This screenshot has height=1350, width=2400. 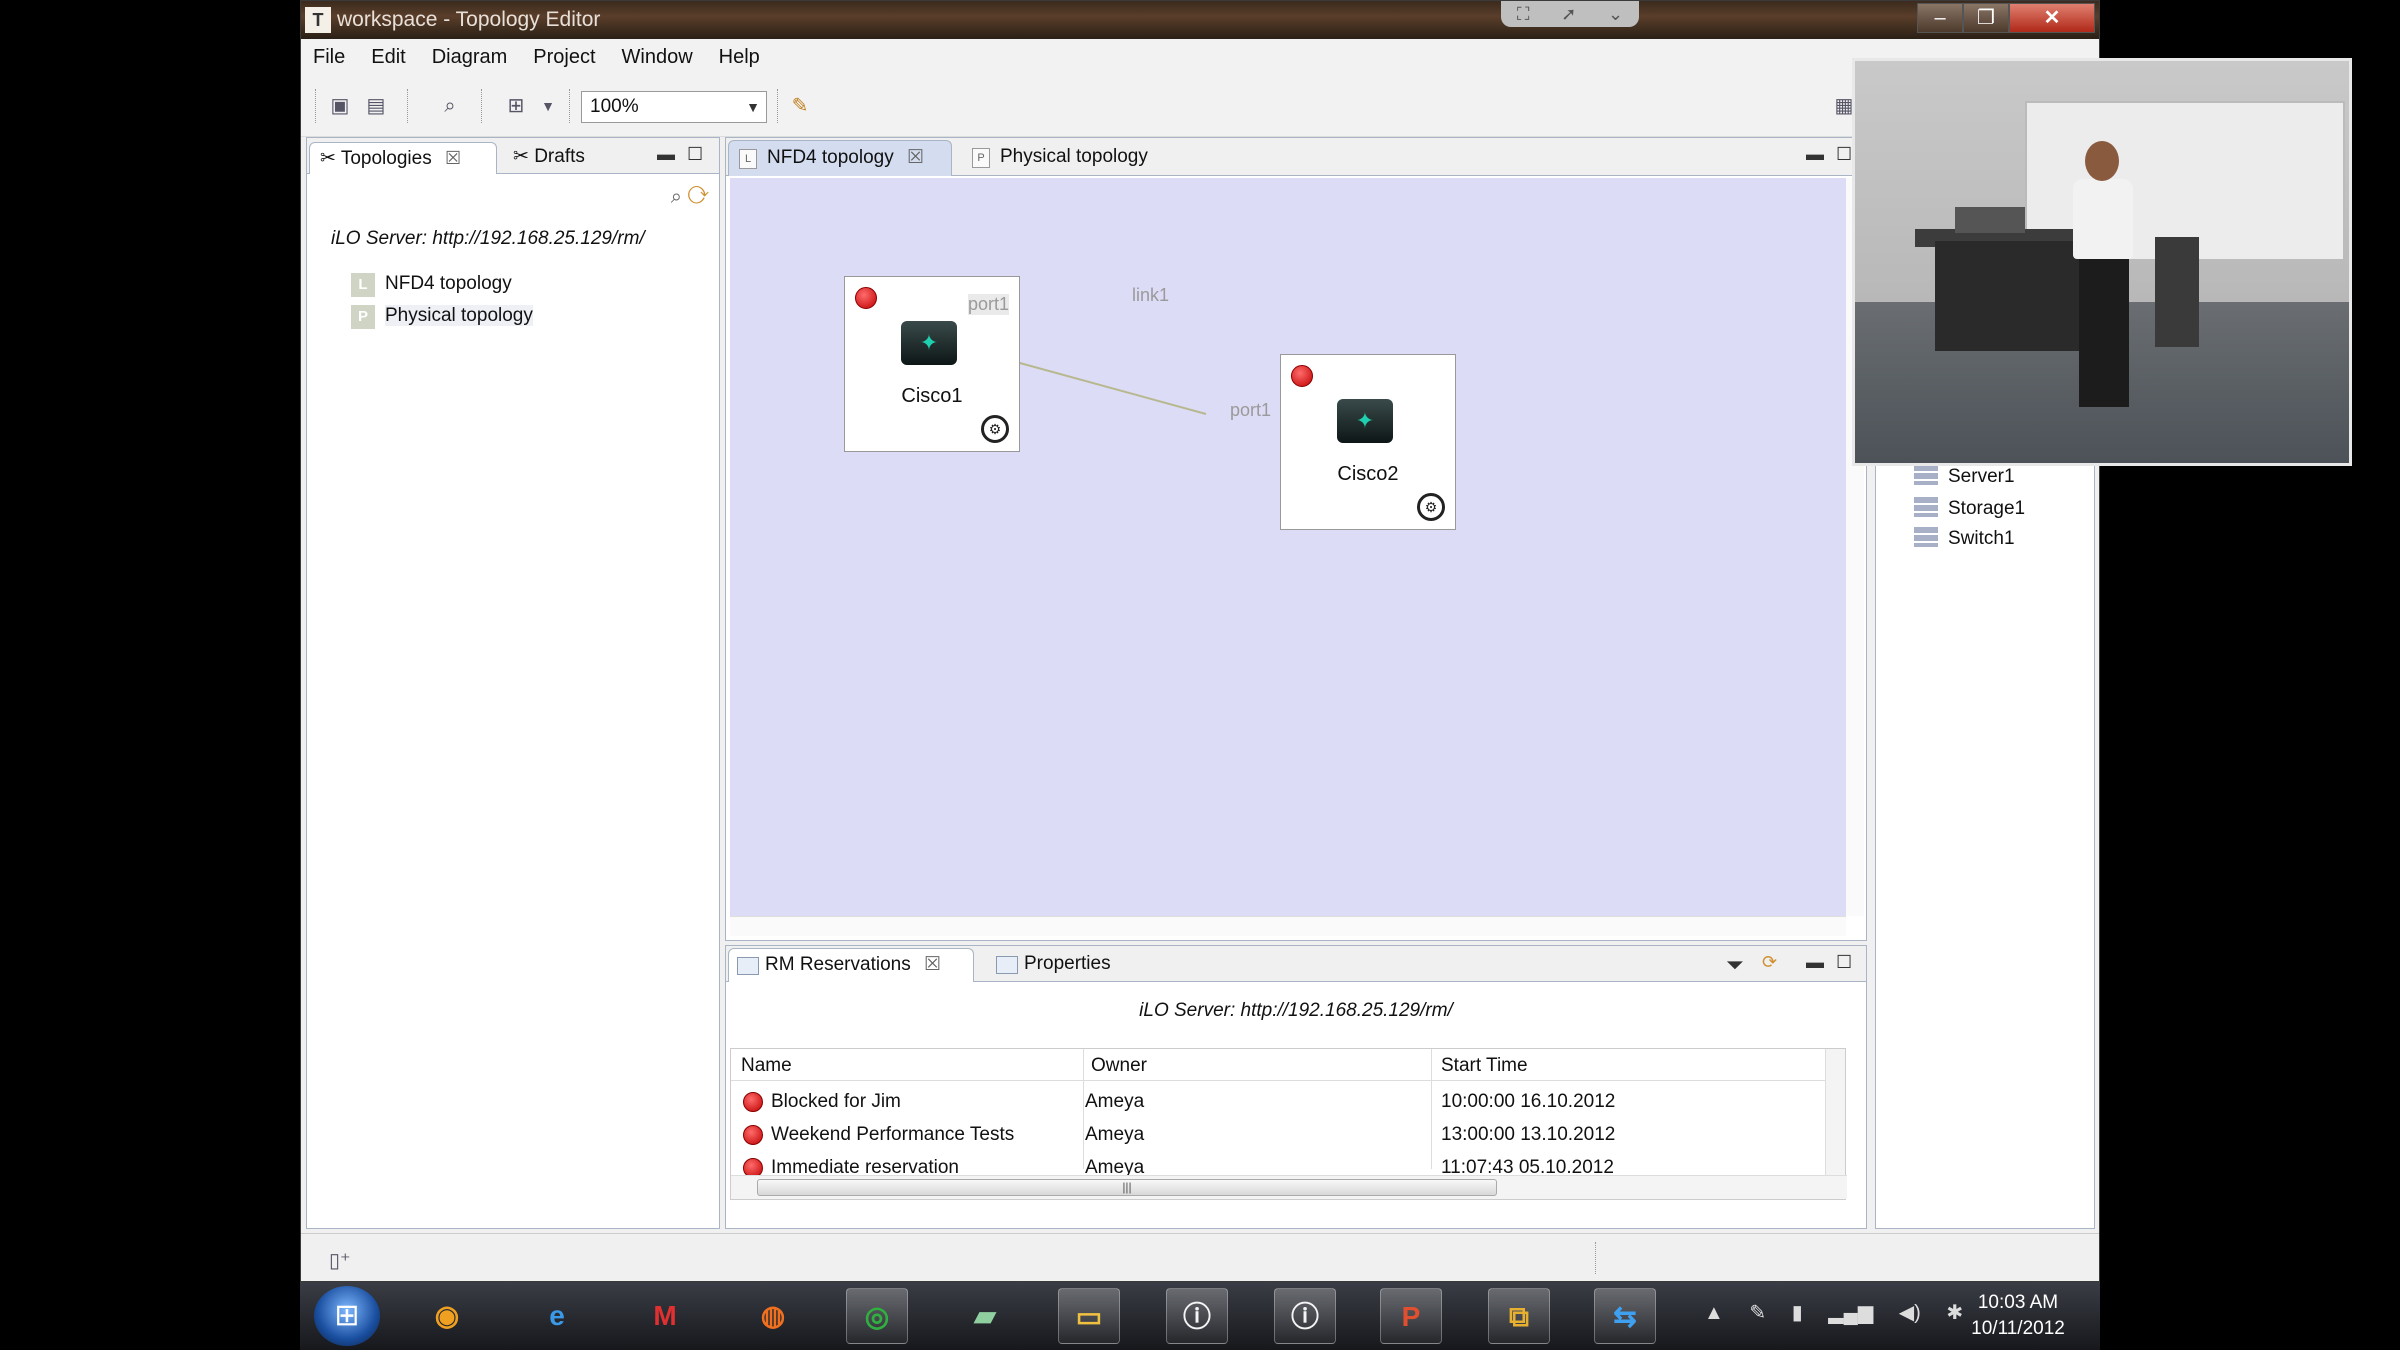 What do you see at coordinates (1056, 965) in the screenshot?
I see `tab-properties: Properties` at bounding box center [1056, 965].